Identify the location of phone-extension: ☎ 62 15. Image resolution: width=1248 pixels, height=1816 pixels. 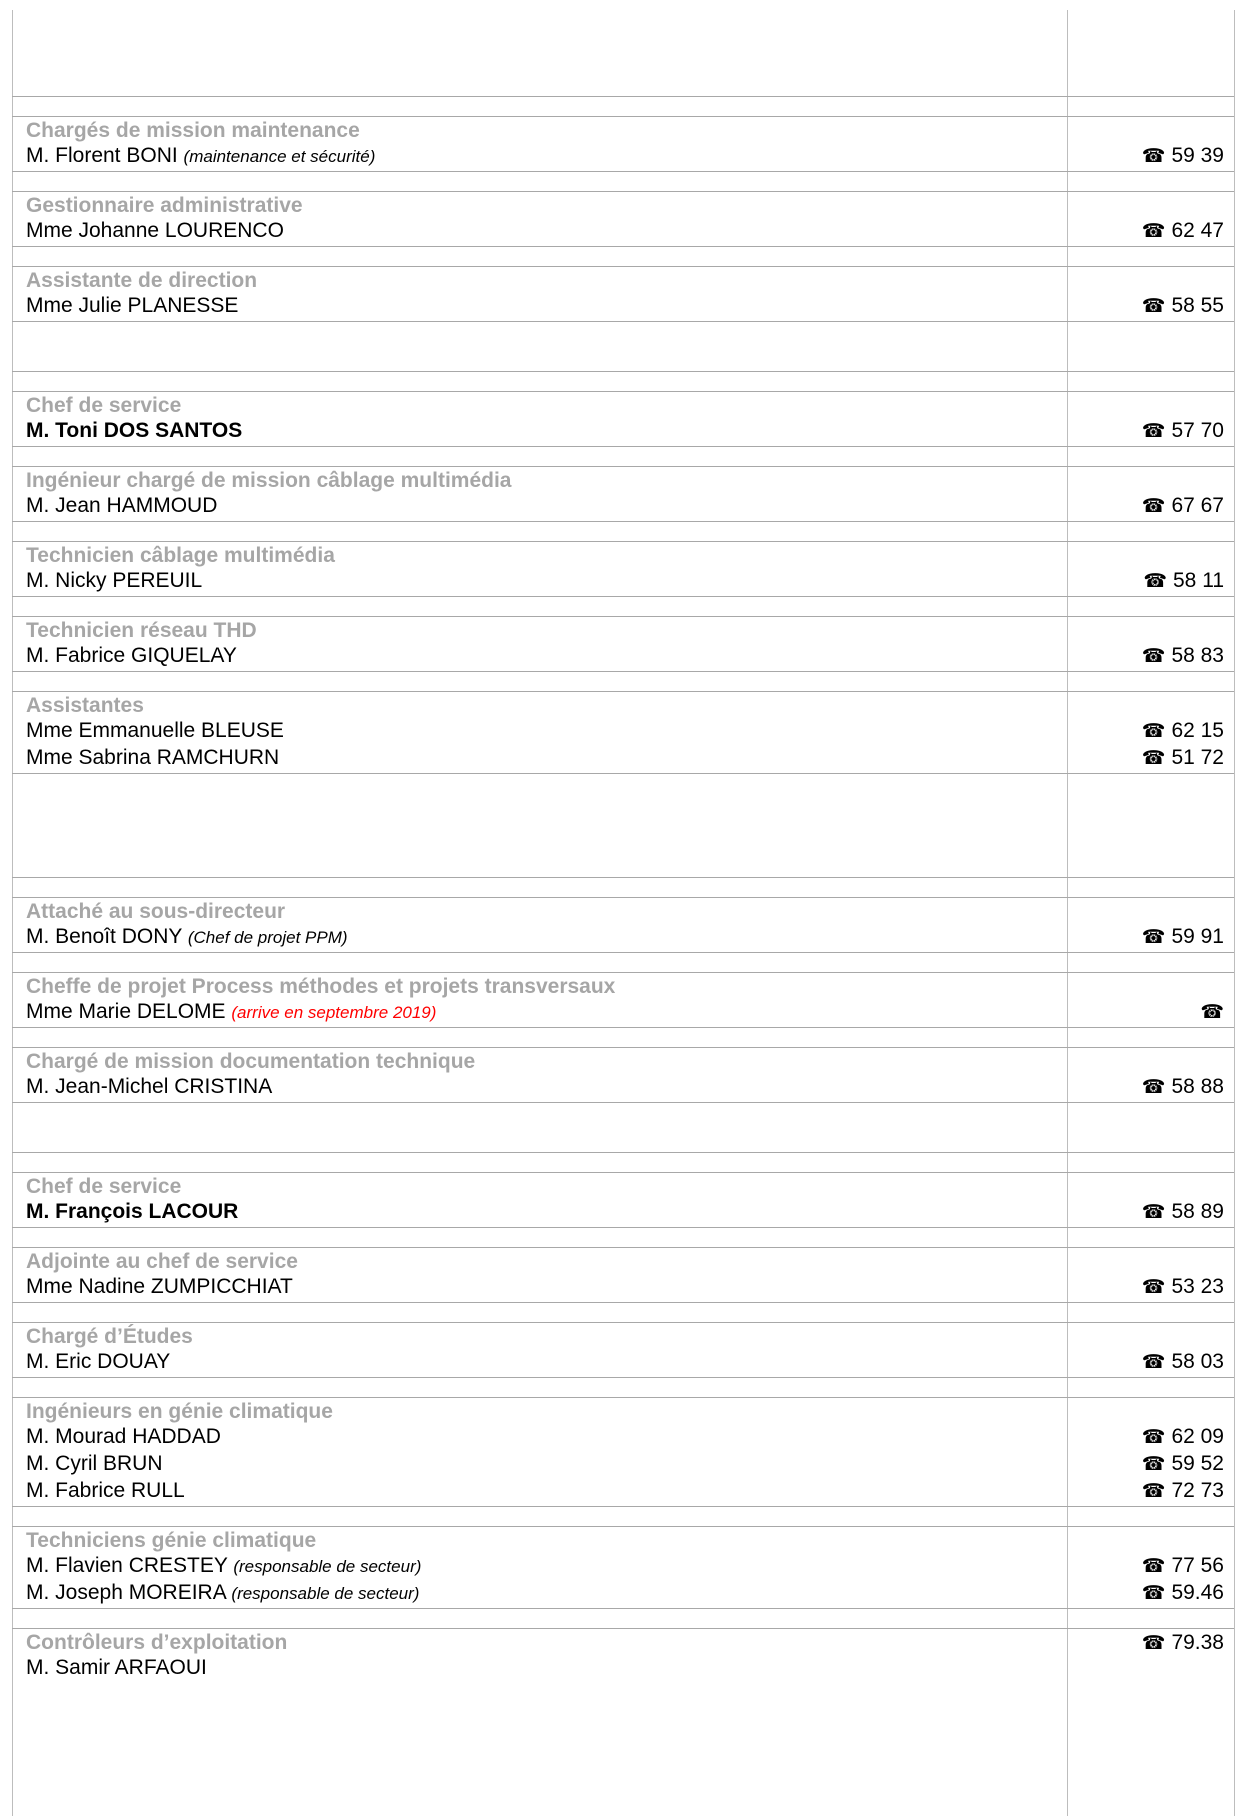
(1183, 731).